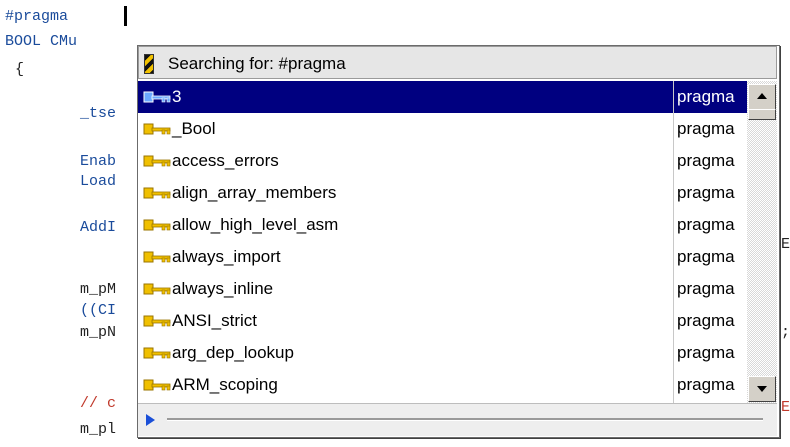 Image resolution: width=790 pixels, height=447 pixels. What do you see at coordinates (465, 419) in the screenshot?
I see `footer-slider-track` at bounding box center [465, 419].